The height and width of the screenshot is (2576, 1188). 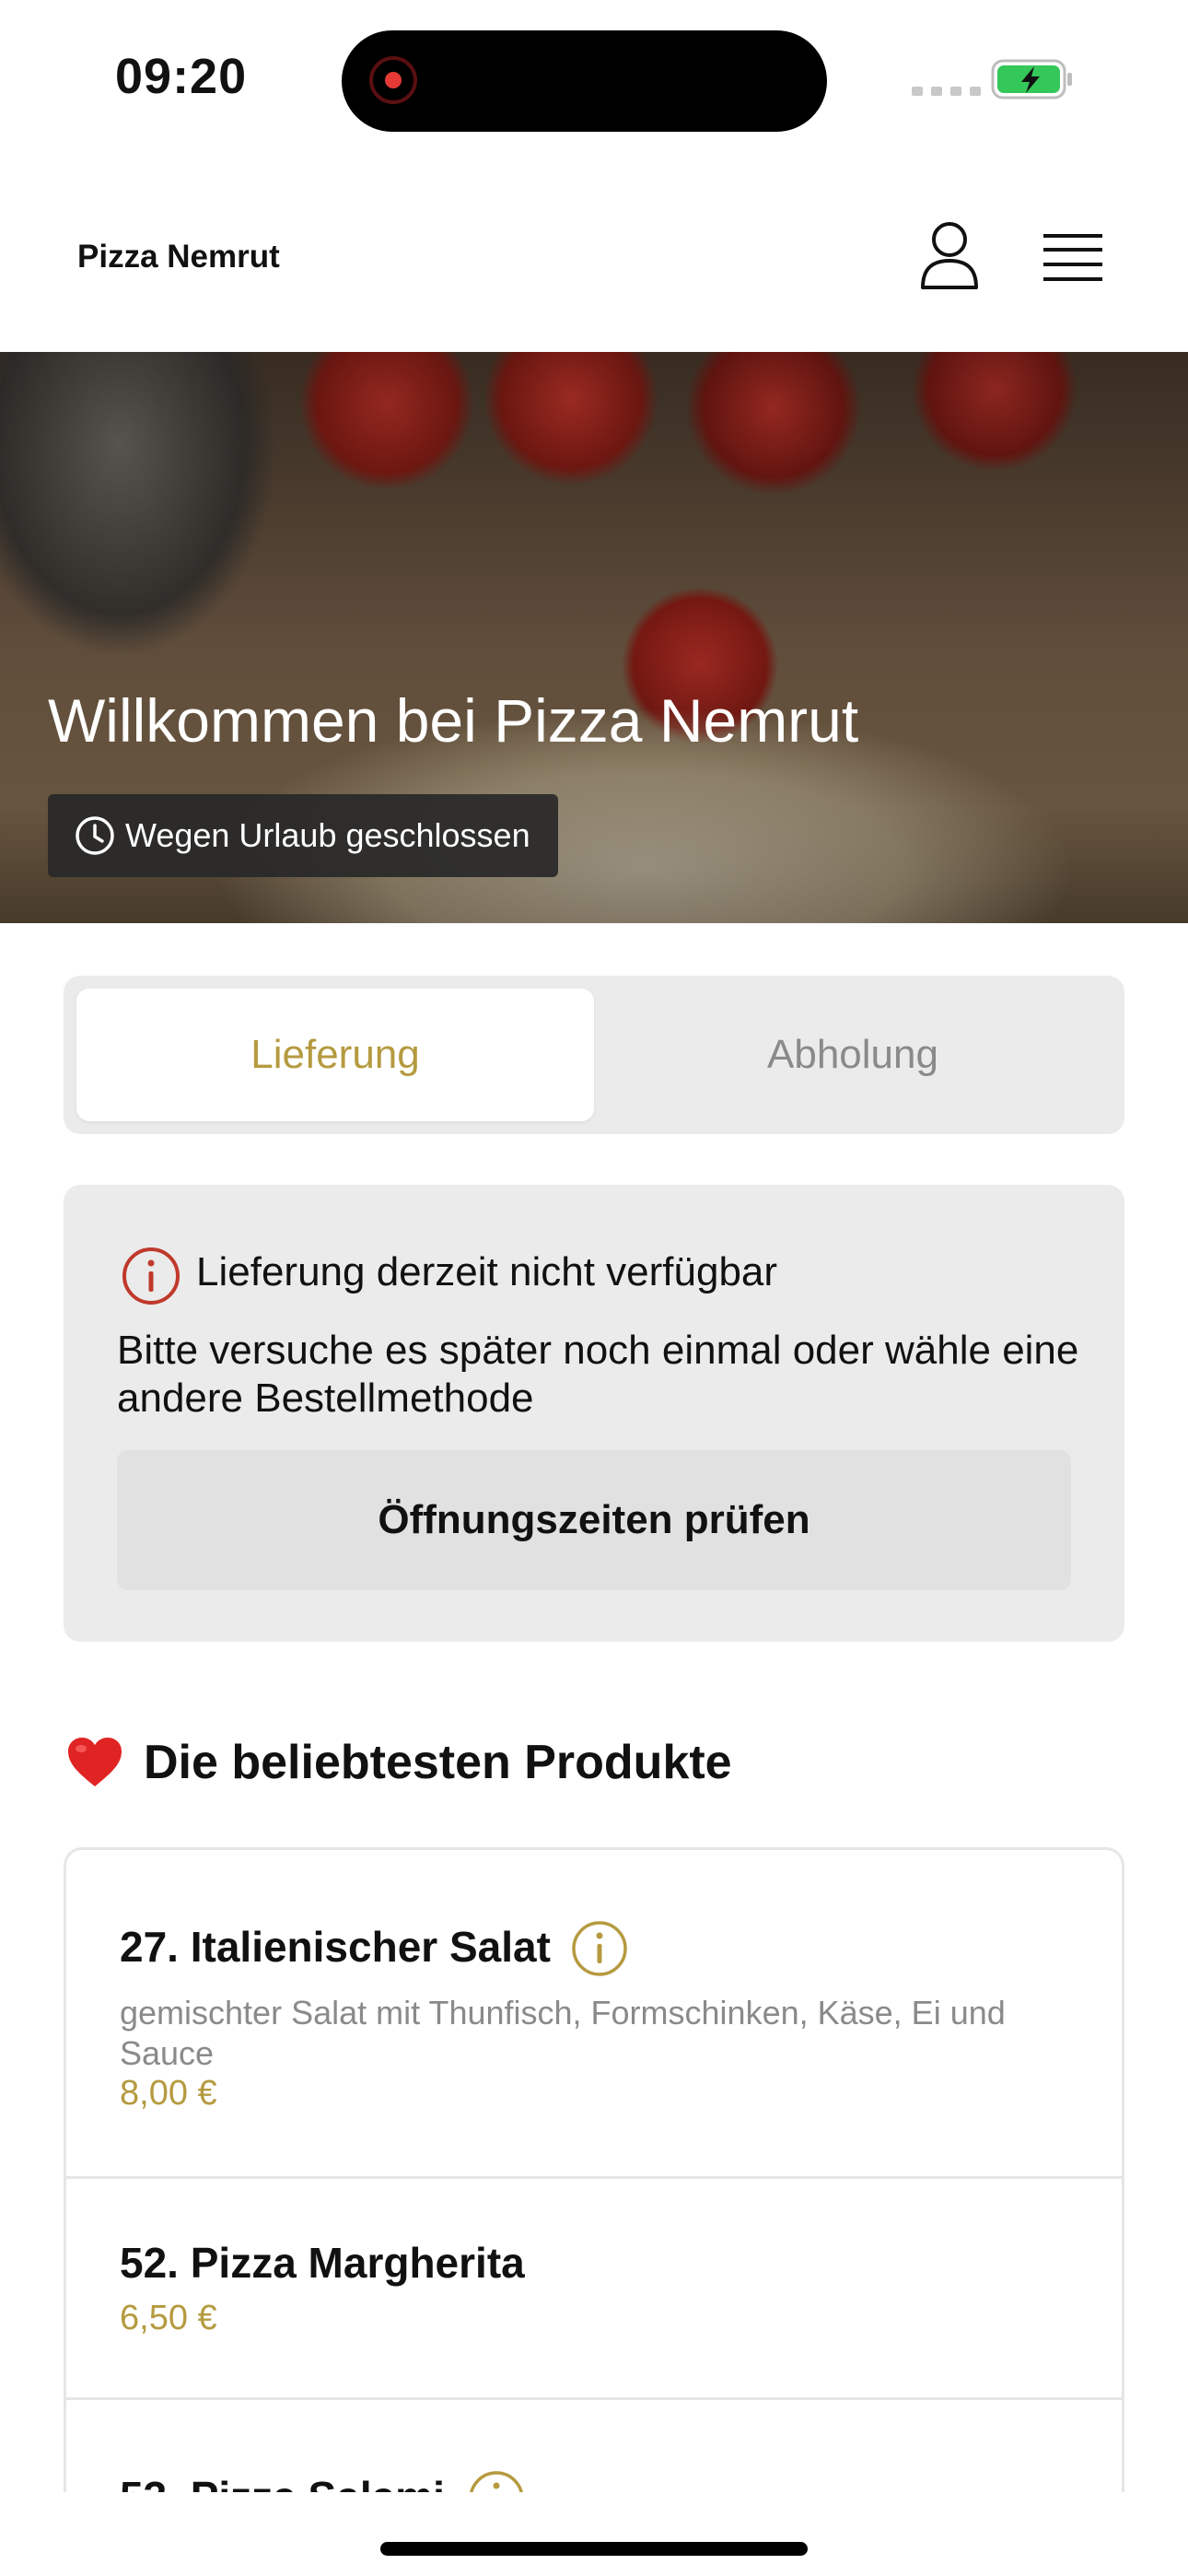 What do you see at coordinates (178, 257) in the screenshot?
I see `brand-name: Pizza Nemrut` at bounding box center [178, 257].